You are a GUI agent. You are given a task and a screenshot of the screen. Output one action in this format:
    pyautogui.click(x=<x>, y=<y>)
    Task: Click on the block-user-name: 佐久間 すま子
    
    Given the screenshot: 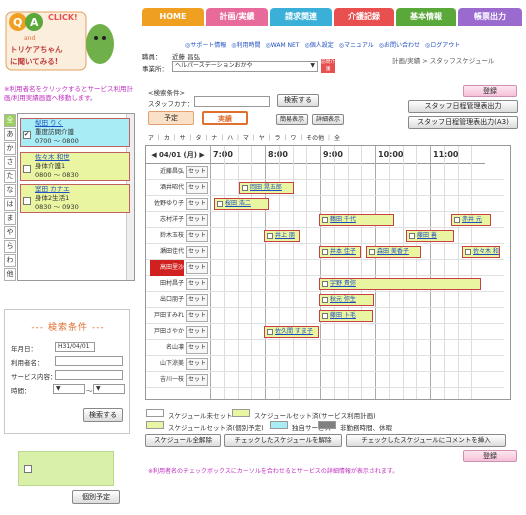 What is the action you would take?
    pyautogui.click(x=294, y=331)
    